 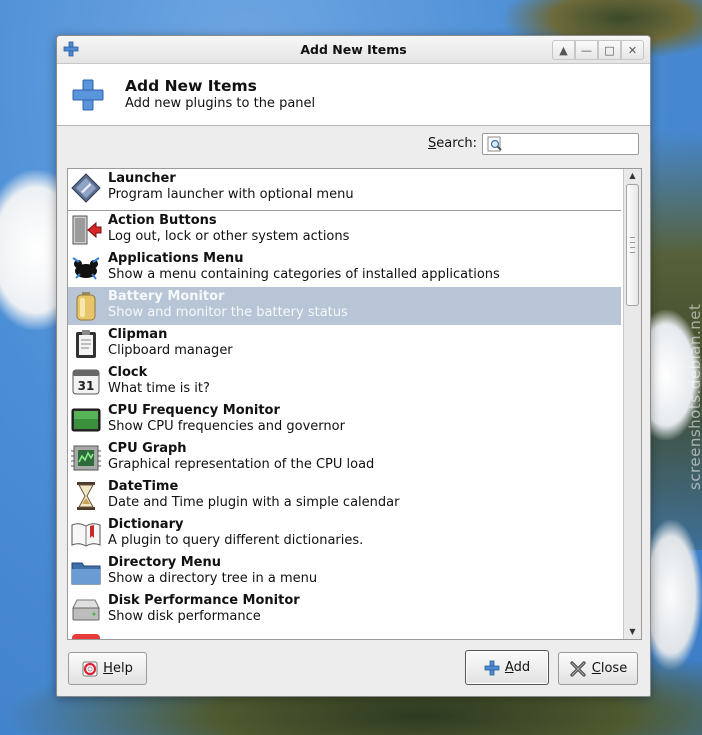 I want to click on help-button: Help, so click(x=107, y=668).